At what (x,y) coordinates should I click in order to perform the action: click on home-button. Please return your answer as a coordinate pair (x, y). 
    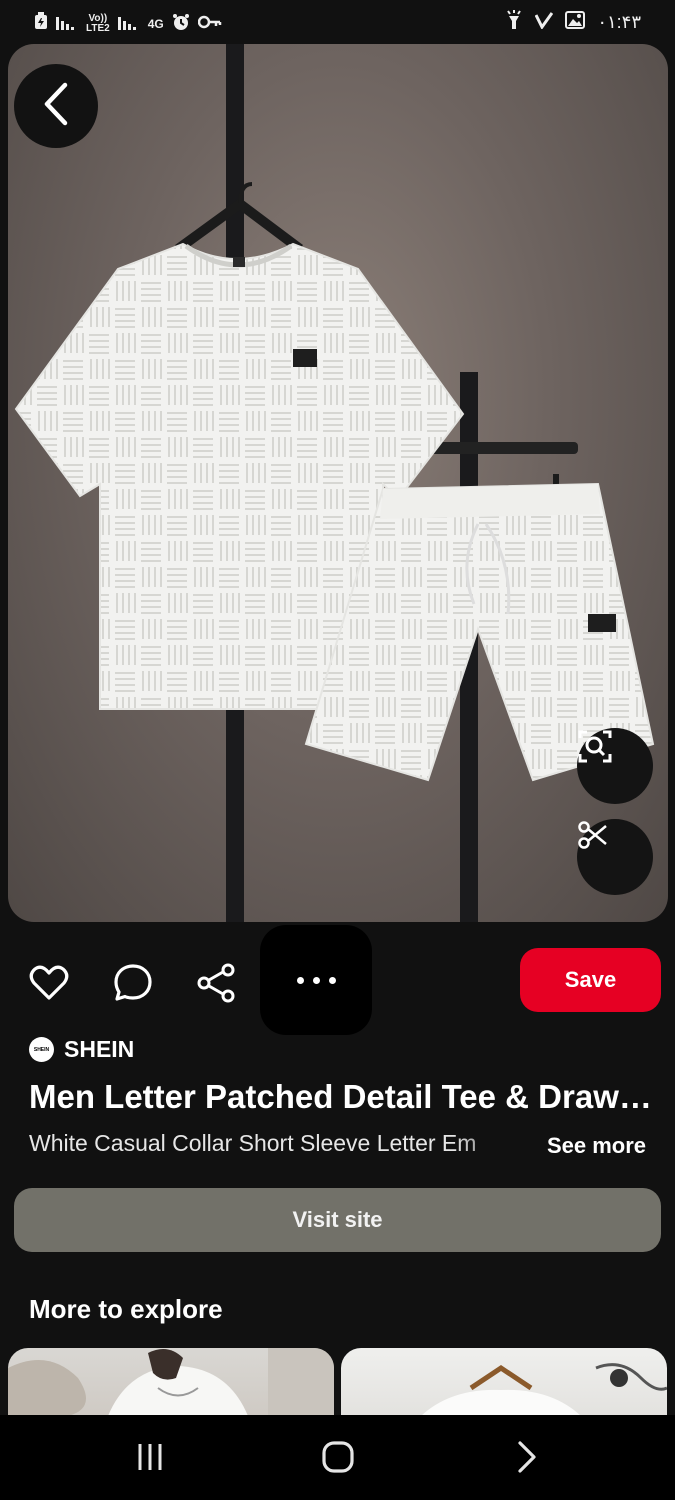
    Looking at the image, I should click on (338, 1459).